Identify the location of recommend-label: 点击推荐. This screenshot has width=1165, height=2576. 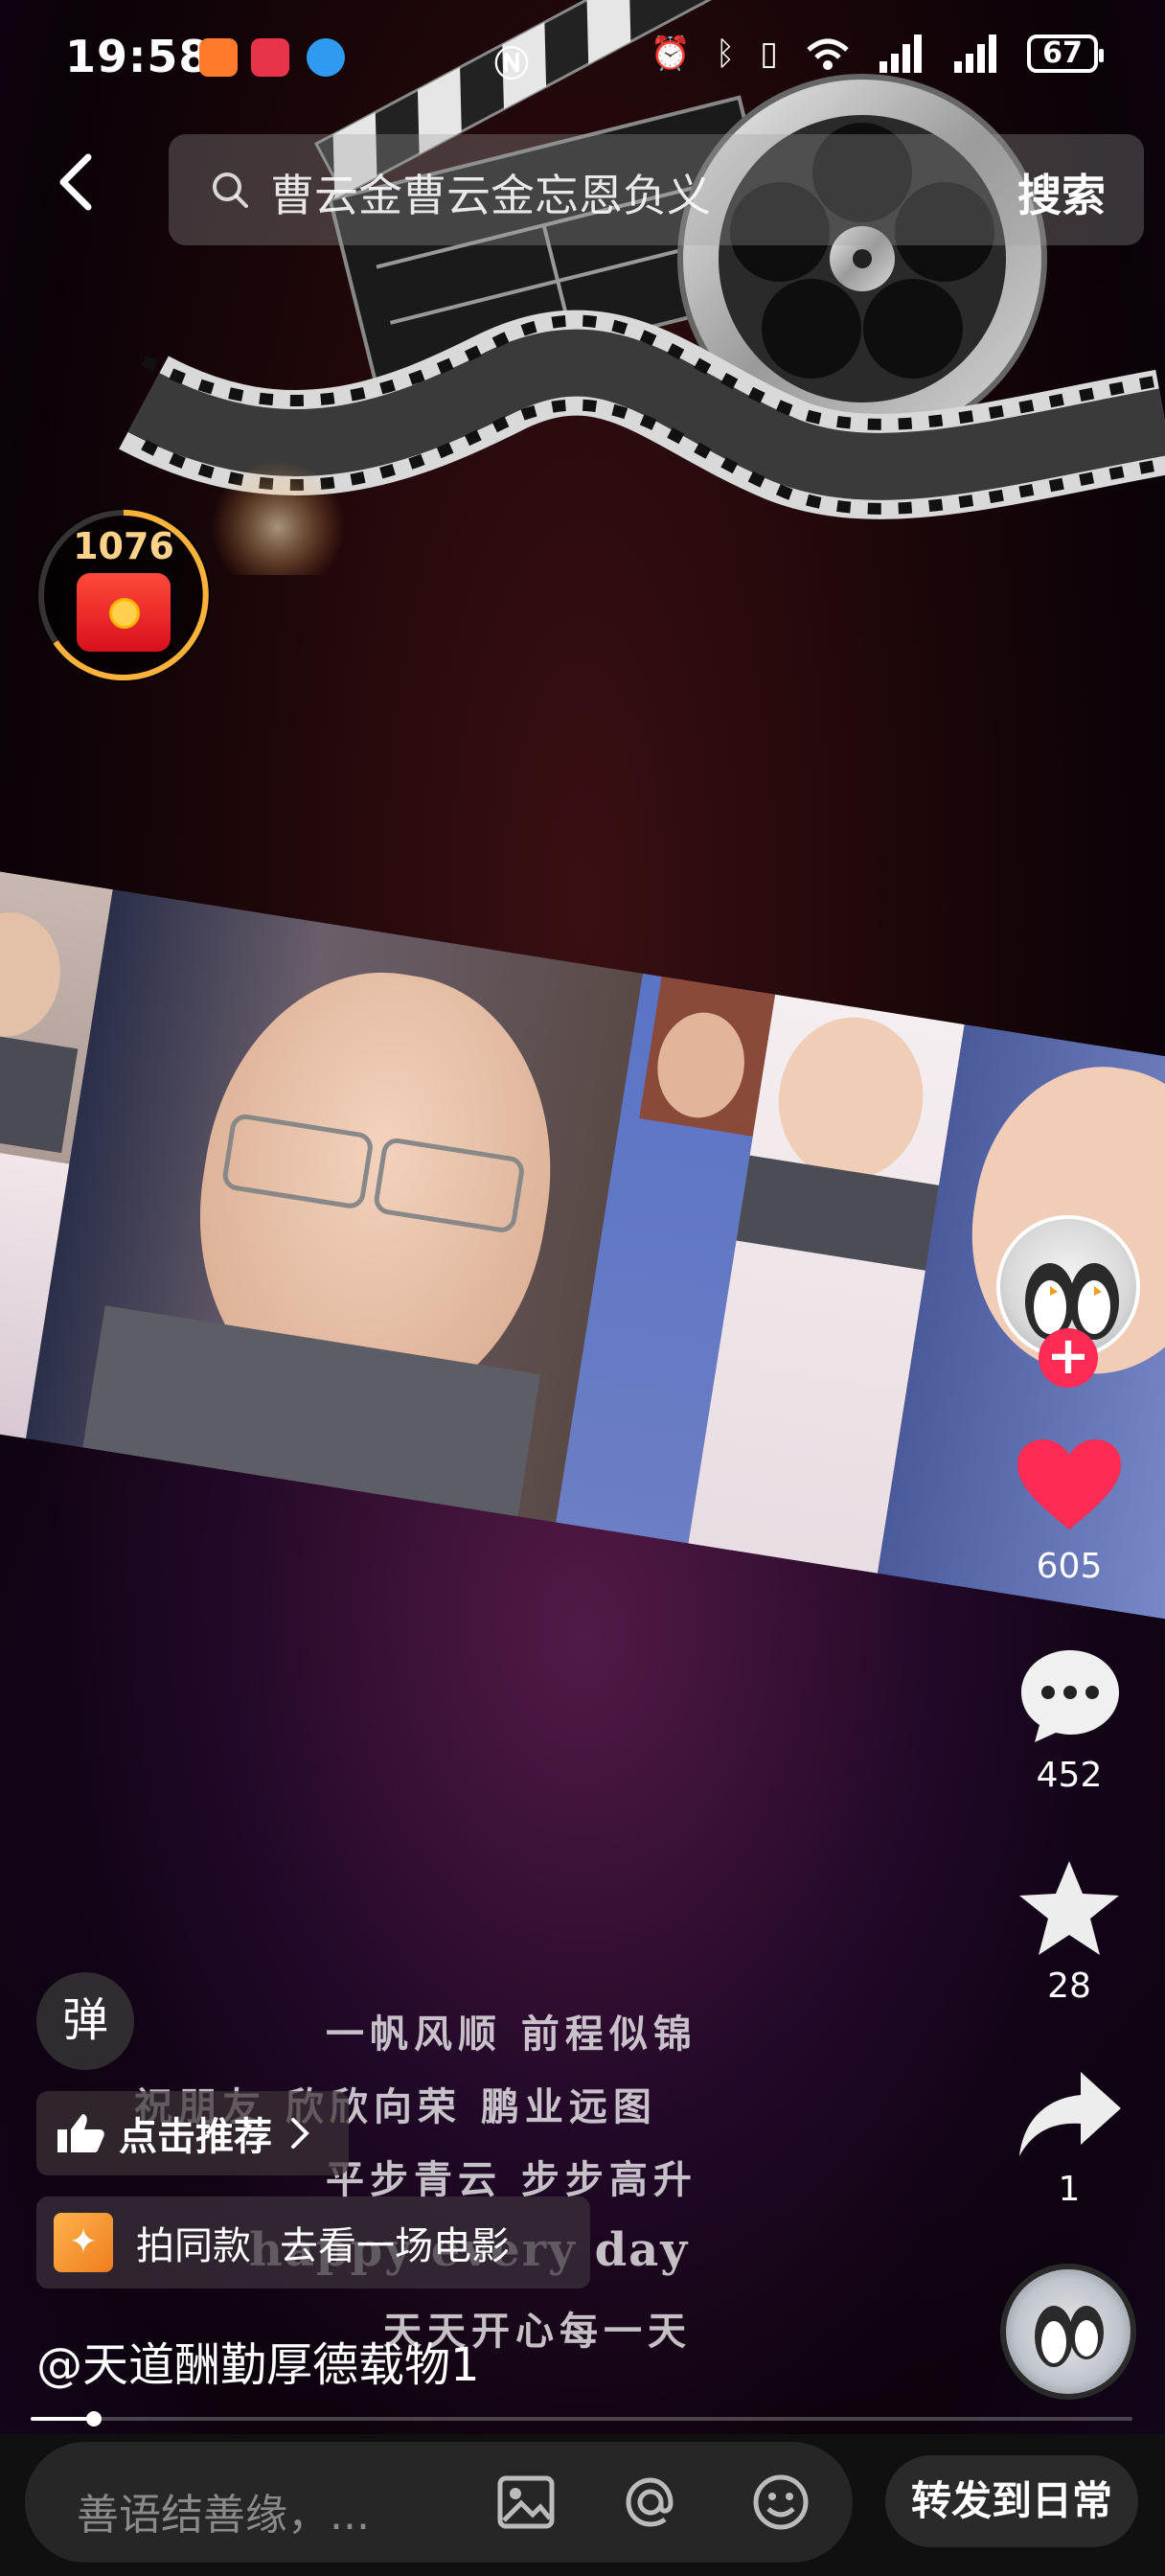
(196, 2137).